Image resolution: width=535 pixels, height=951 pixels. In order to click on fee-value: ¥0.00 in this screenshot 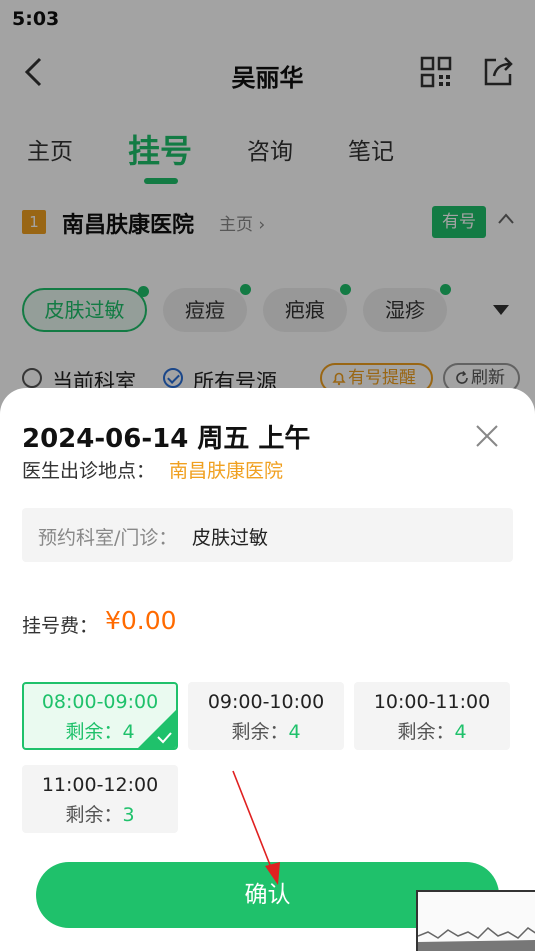, I will do `click(141, 620)`.